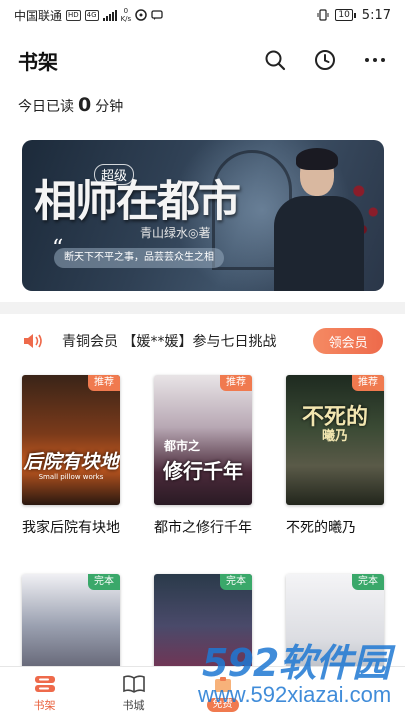  I want to click on banner-quote: 断天下不平之事，品芸芸众生之相, so click(139, 258).